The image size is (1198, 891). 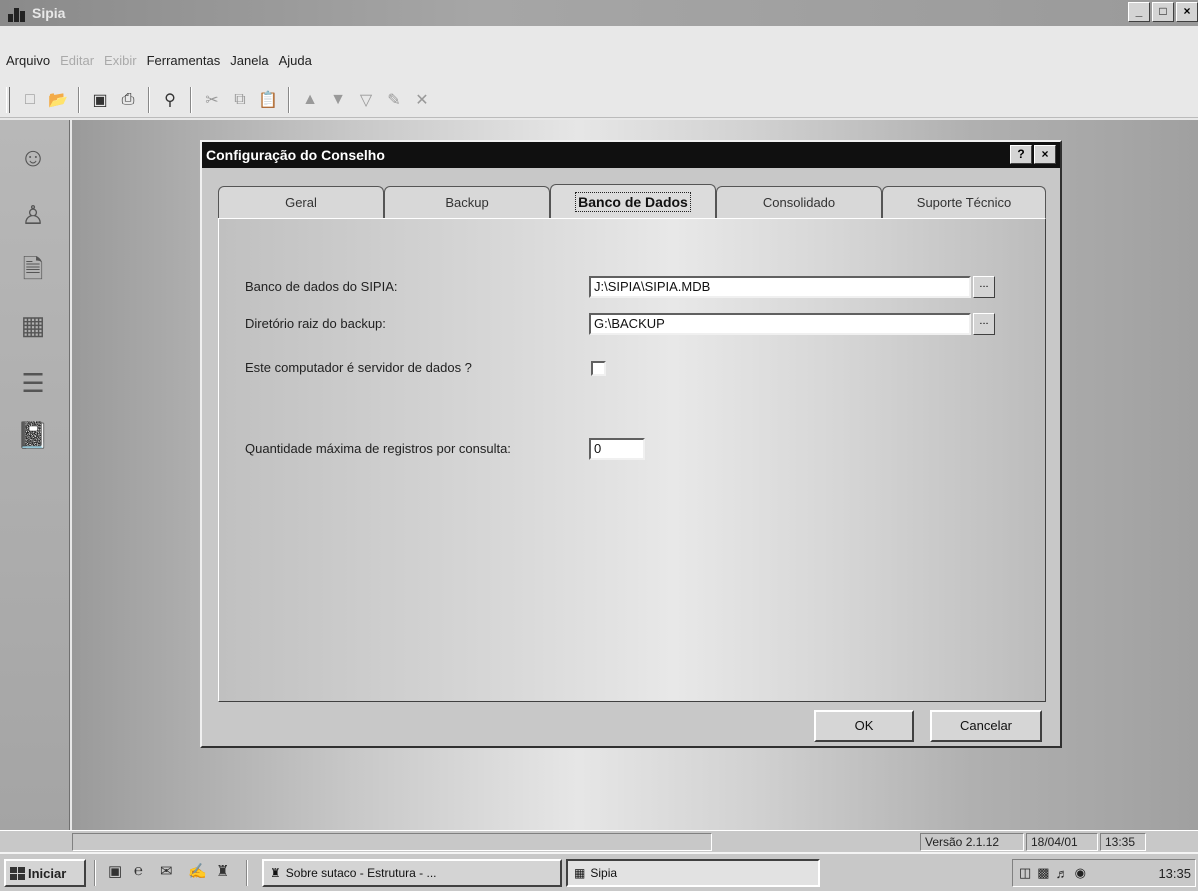 What do you see at coordinates (212, 100) in the screenshot?
I see `cut-icon: ✂` at bounding box center [212, 100].